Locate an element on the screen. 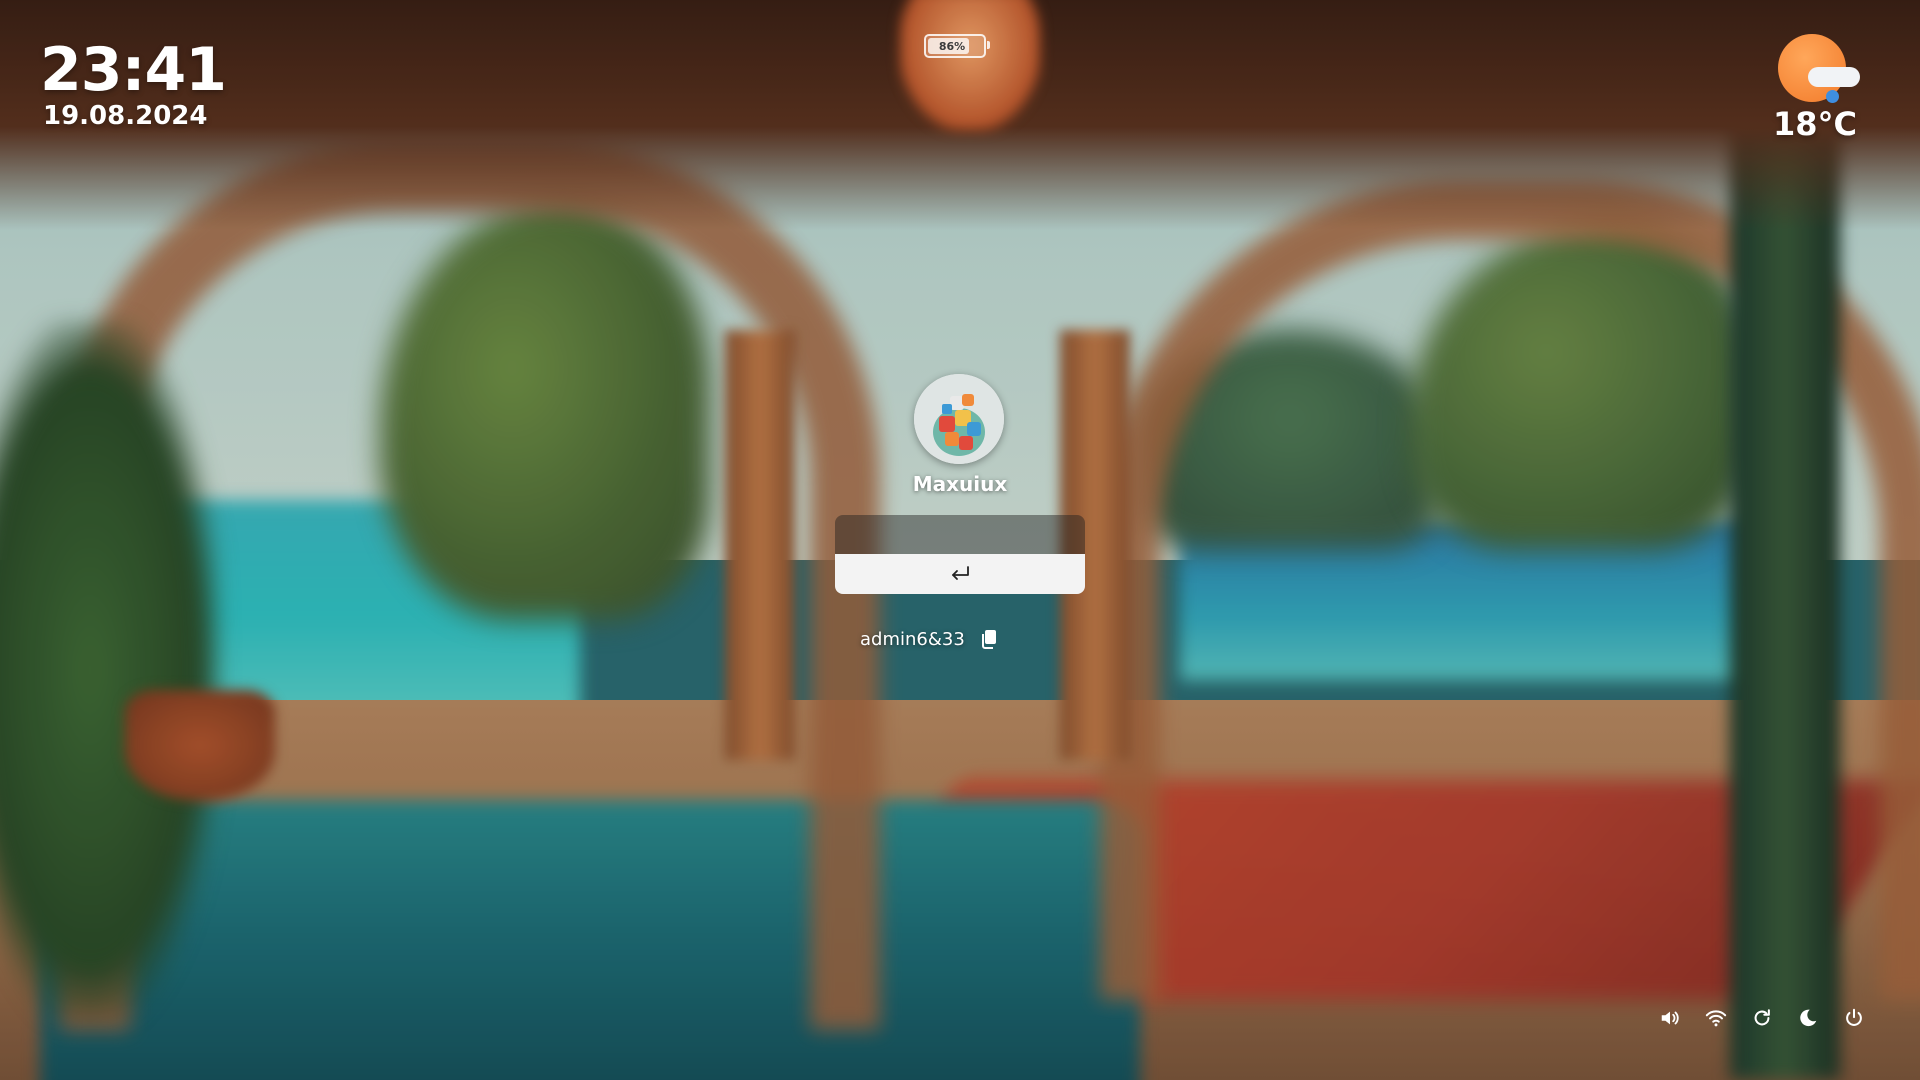 The image size is (1920, 1080). system-controls is located at coordinates (1762, 1018).